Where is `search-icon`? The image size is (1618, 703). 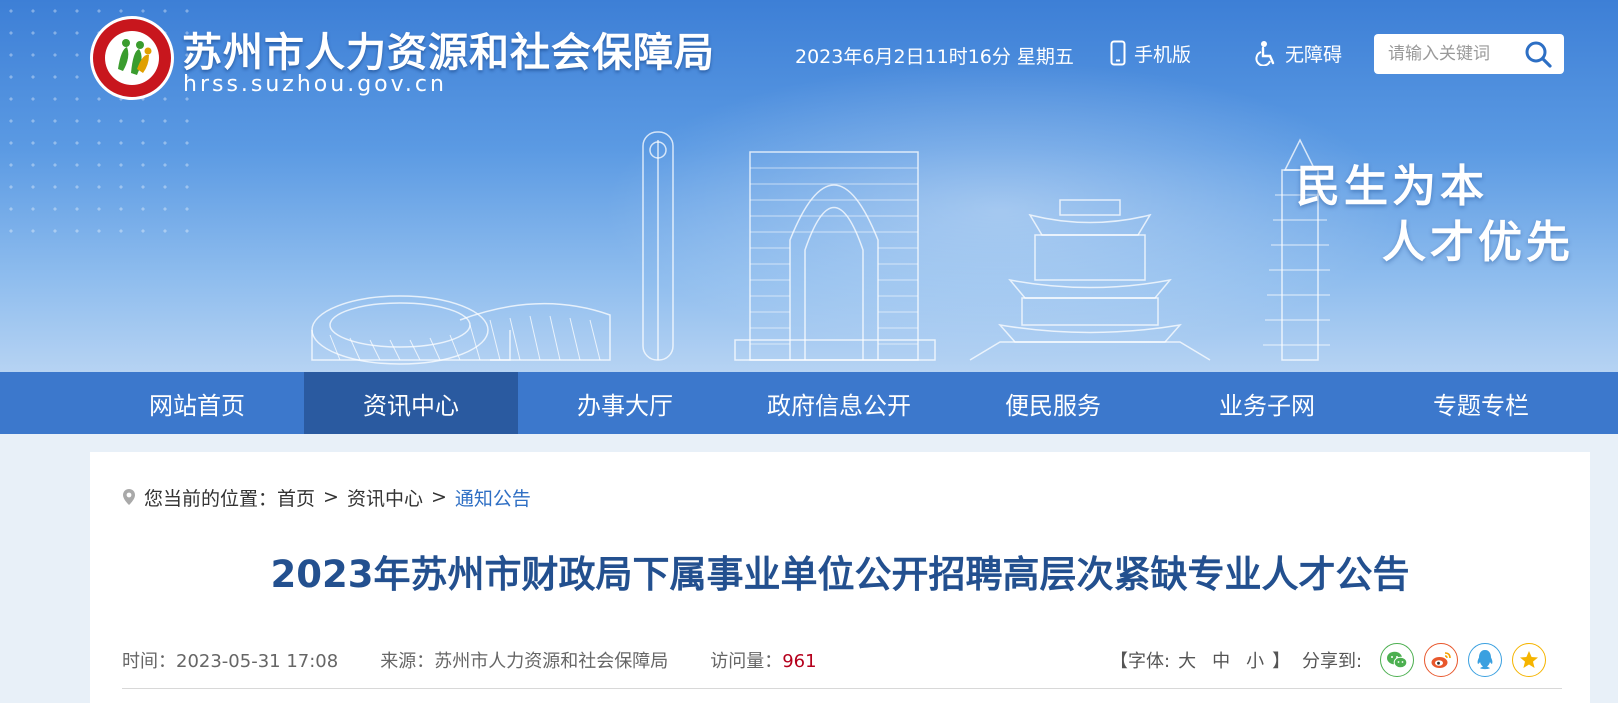
search-icon is located at coordinates (1538, 54).